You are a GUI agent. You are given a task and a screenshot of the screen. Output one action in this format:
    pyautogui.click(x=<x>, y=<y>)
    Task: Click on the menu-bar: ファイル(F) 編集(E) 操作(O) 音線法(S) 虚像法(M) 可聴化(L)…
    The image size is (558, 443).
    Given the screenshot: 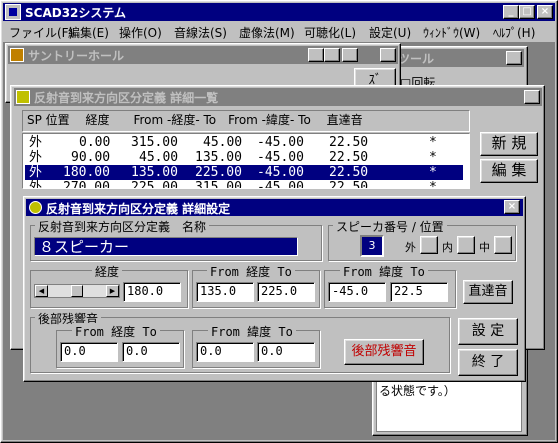 What is the action you would take?
    pyautogui.click(x=279, y=31)
    